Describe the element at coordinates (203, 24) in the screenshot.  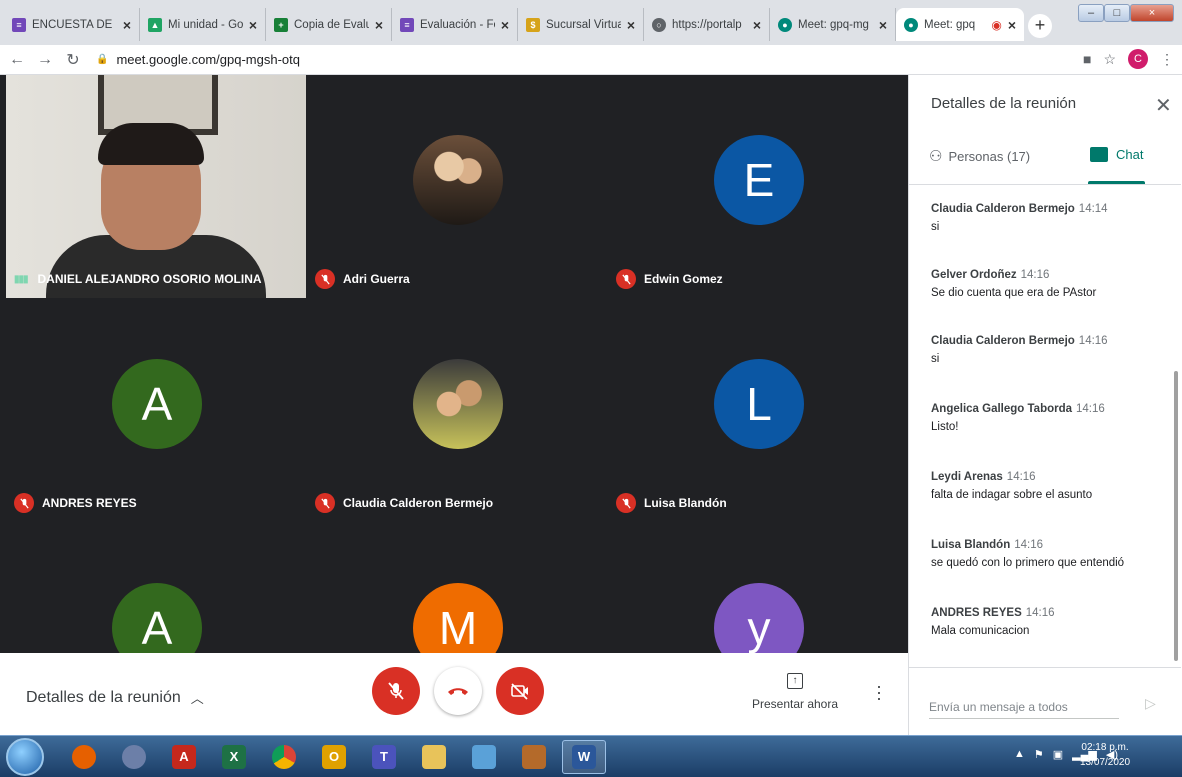
I see `browser-tab: ▲ Mi unidad - Go ×` at that location.